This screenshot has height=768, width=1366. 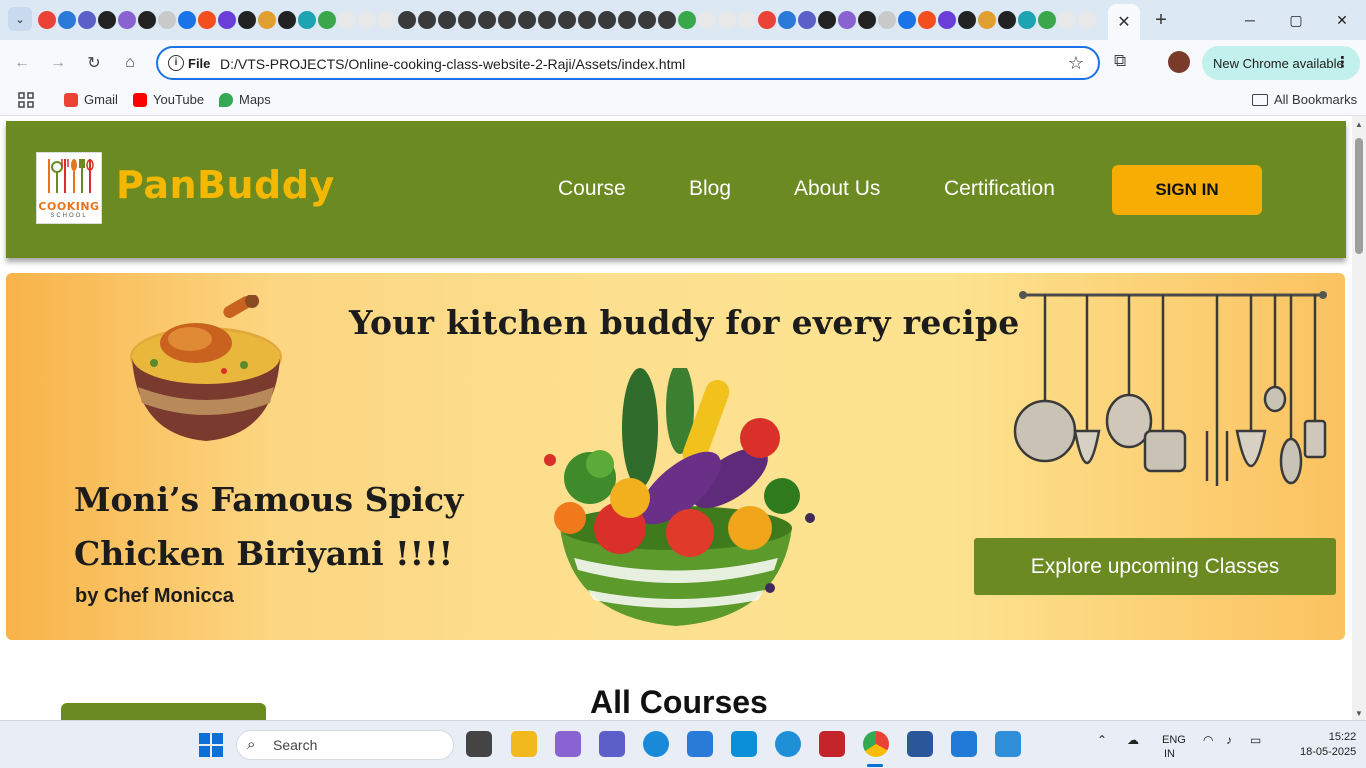 I want to click on system-clock: 15:22 18-05-2025, so click(x=1328, y=745).